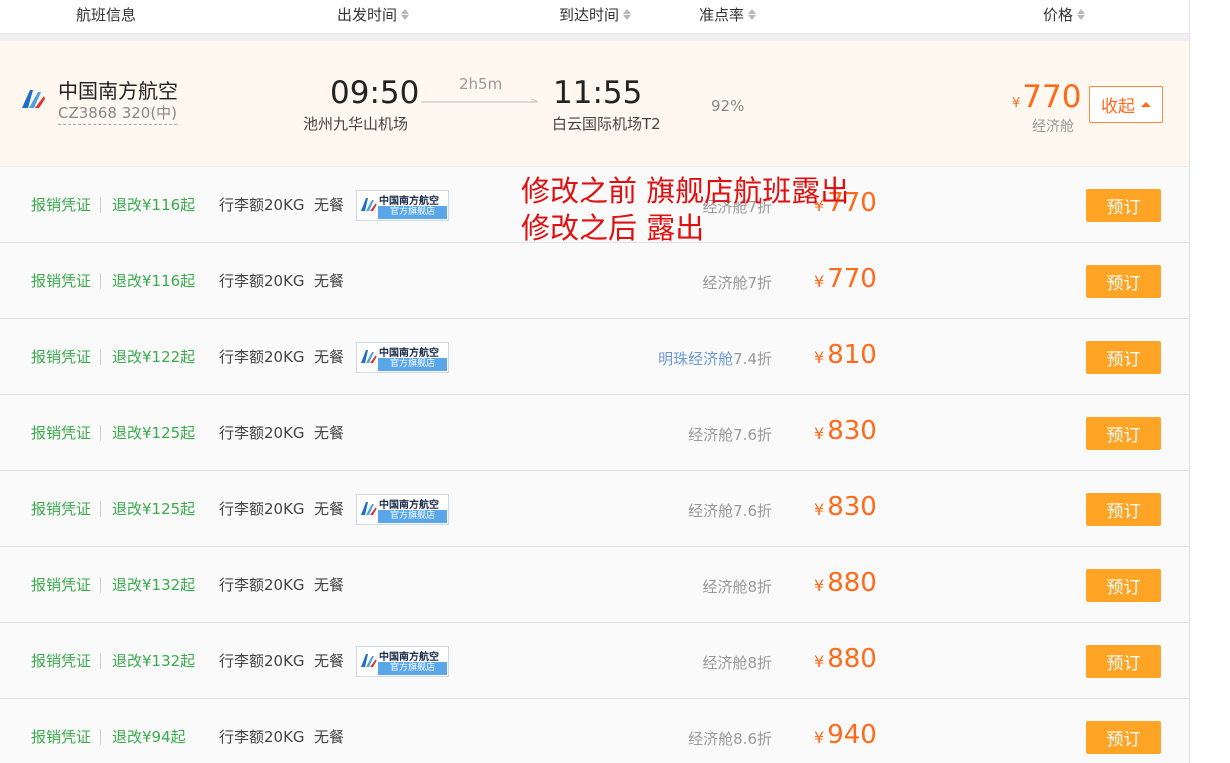 The height and width of the screenshot is (763, 1230). Describe the element at coordinates (730, 511) in the screenshot. I see `cabin-discount: 经济舱7.6折` at that location.